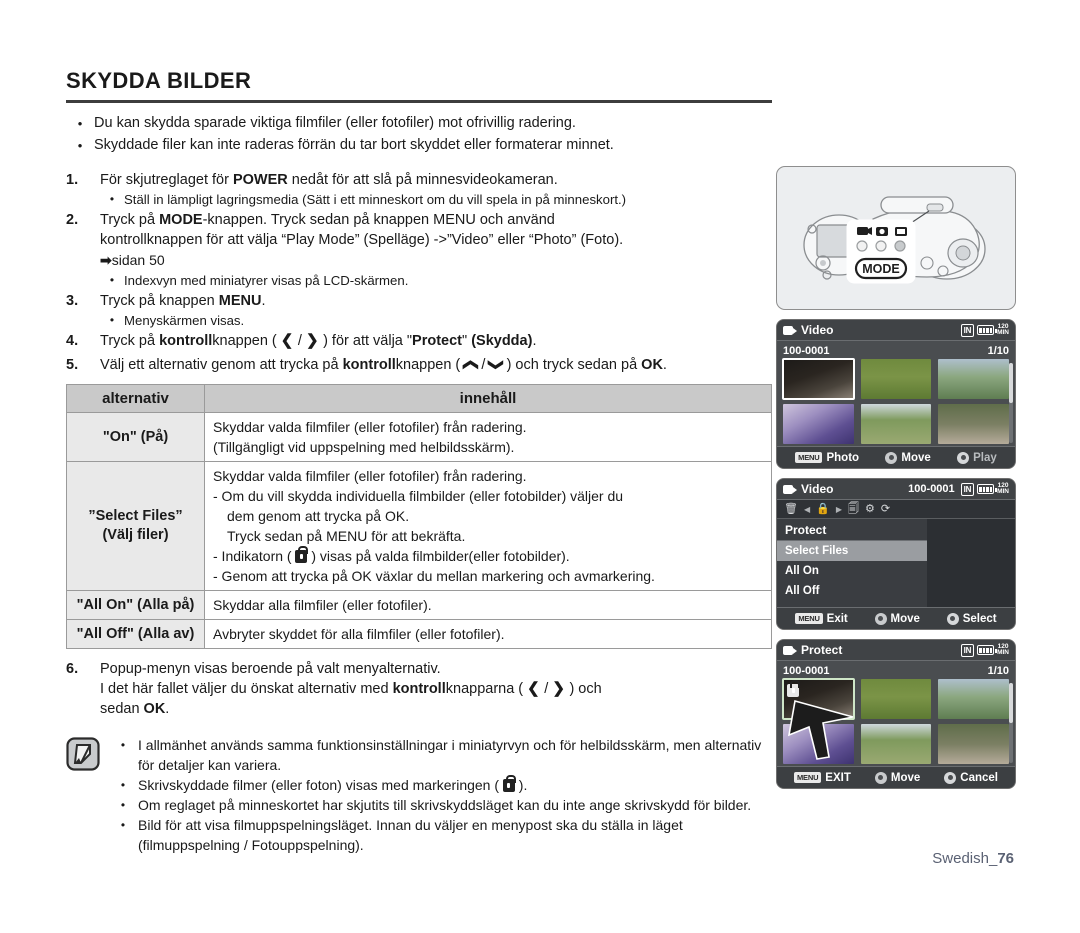  Describe the element at coordinates (891, 457) in the screenshot. I see `dpad-icon` at that location.